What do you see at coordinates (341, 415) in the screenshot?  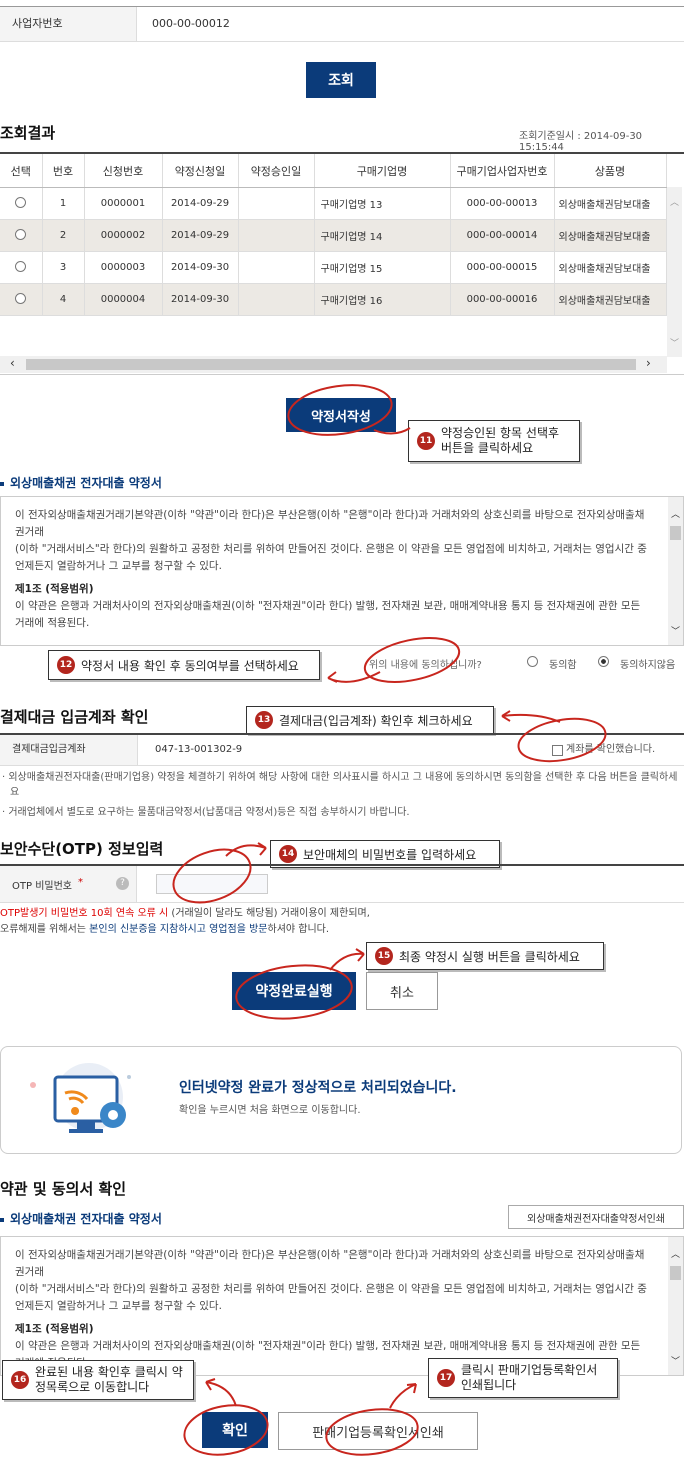 I see `write-agreement-button: 약정서작성` at bounding box center [341, 415].